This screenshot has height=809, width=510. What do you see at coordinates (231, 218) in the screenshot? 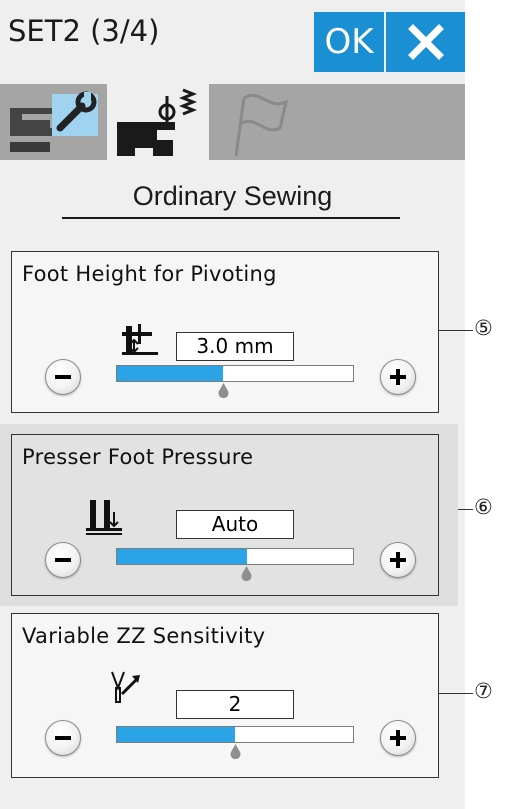
I see `heading-underline` at bounding box center [231, 218].